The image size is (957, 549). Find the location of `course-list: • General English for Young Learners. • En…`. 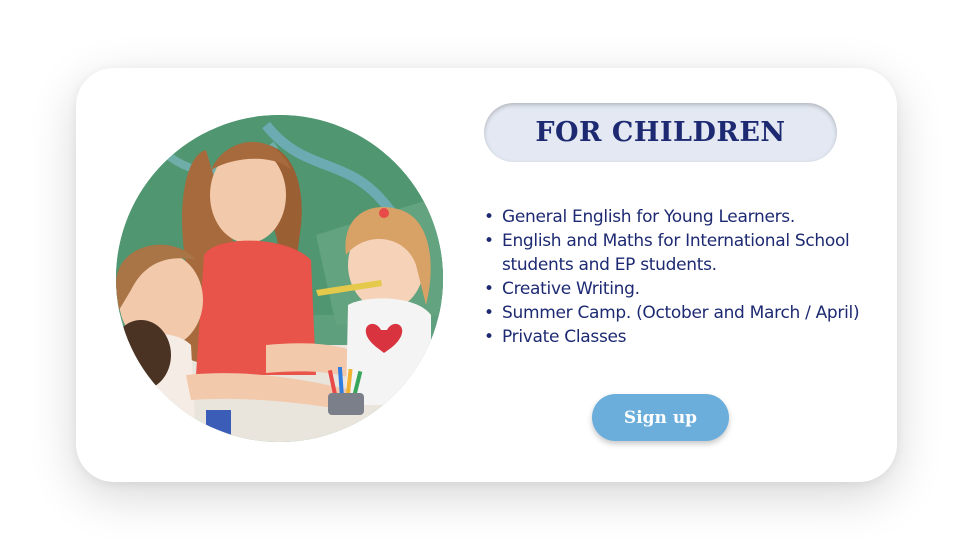

course-list: • General English for Young Learners. • En… is located at coordinates (682, 277).